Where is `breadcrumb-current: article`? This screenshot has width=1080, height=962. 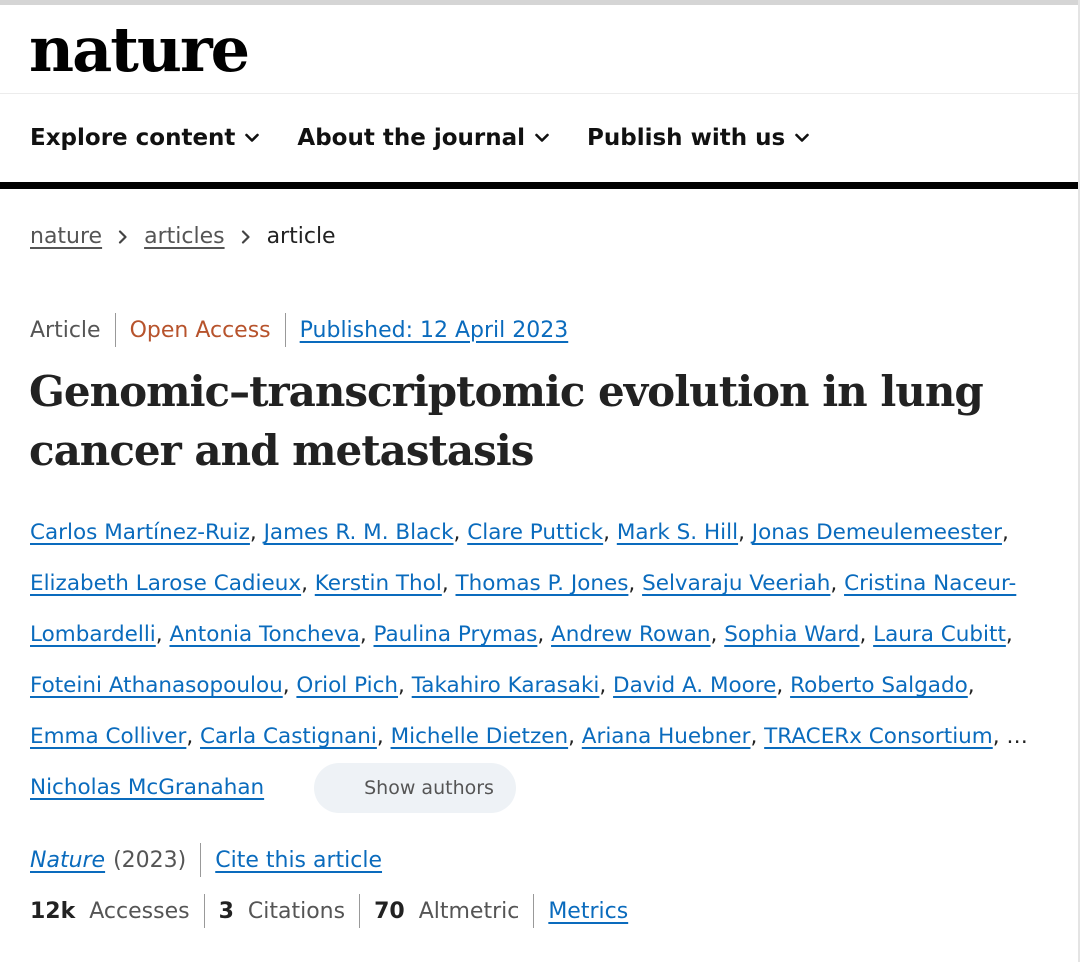
breadcrumb-current: article is located at coordinates (301, 236).